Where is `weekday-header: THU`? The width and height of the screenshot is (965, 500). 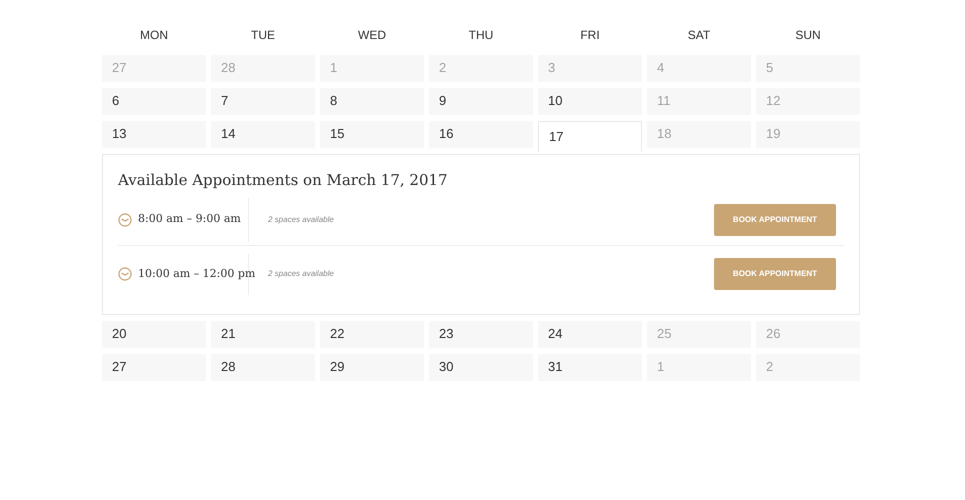 weekday-header: THU is located at coordinates (481, 35).